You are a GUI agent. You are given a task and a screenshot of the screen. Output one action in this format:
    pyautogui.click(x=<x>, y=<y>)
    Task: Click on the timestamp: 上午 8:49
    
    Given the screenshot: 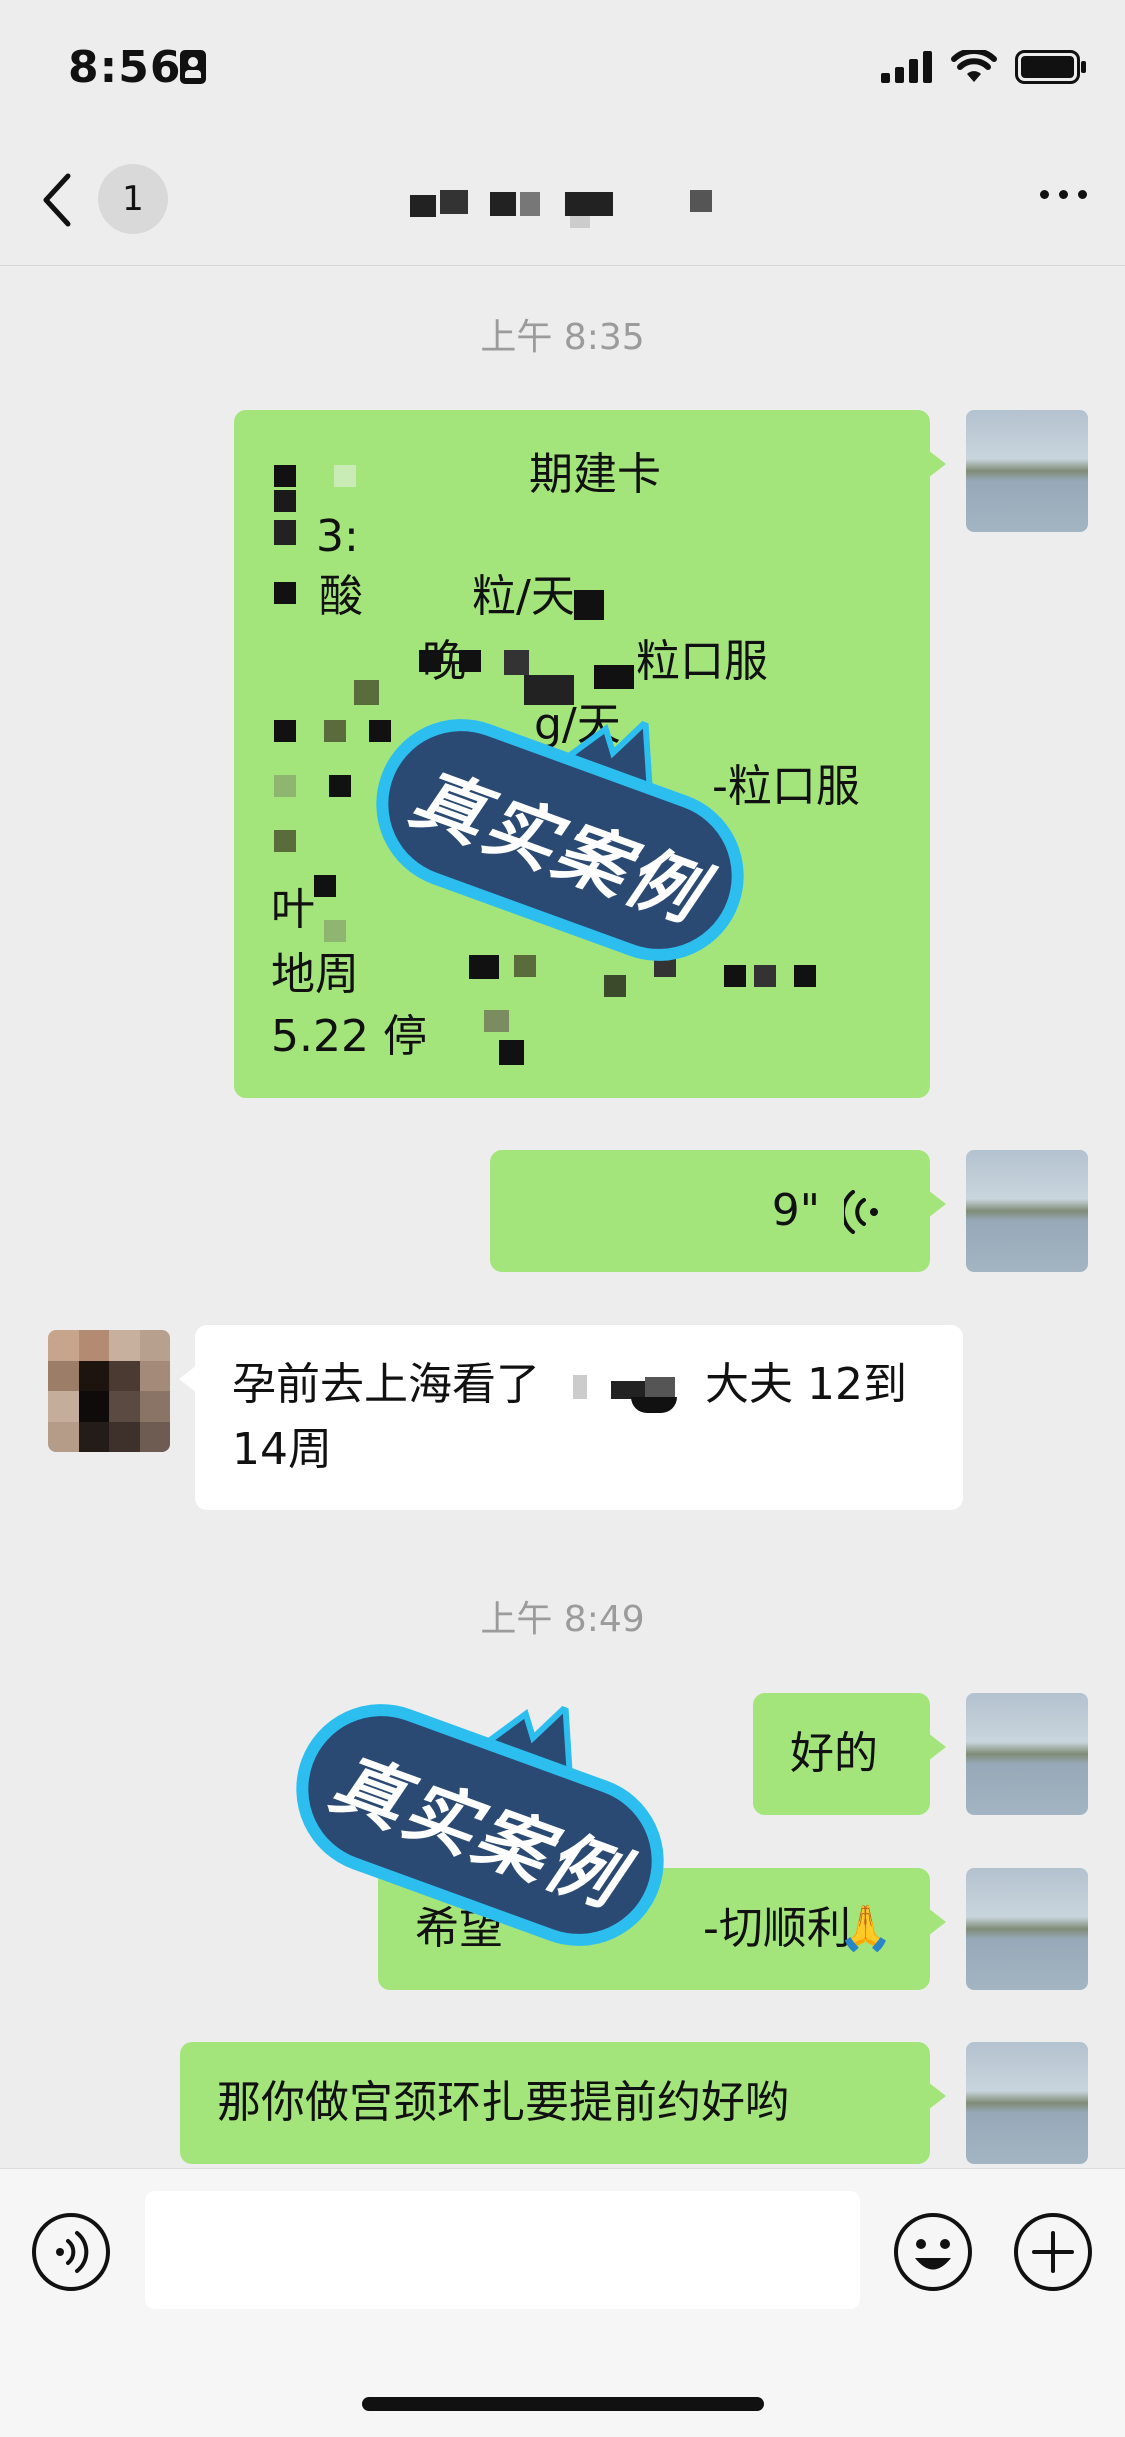 What is the action you would take?
    pyautogui.click(x=562, y=1619)
    